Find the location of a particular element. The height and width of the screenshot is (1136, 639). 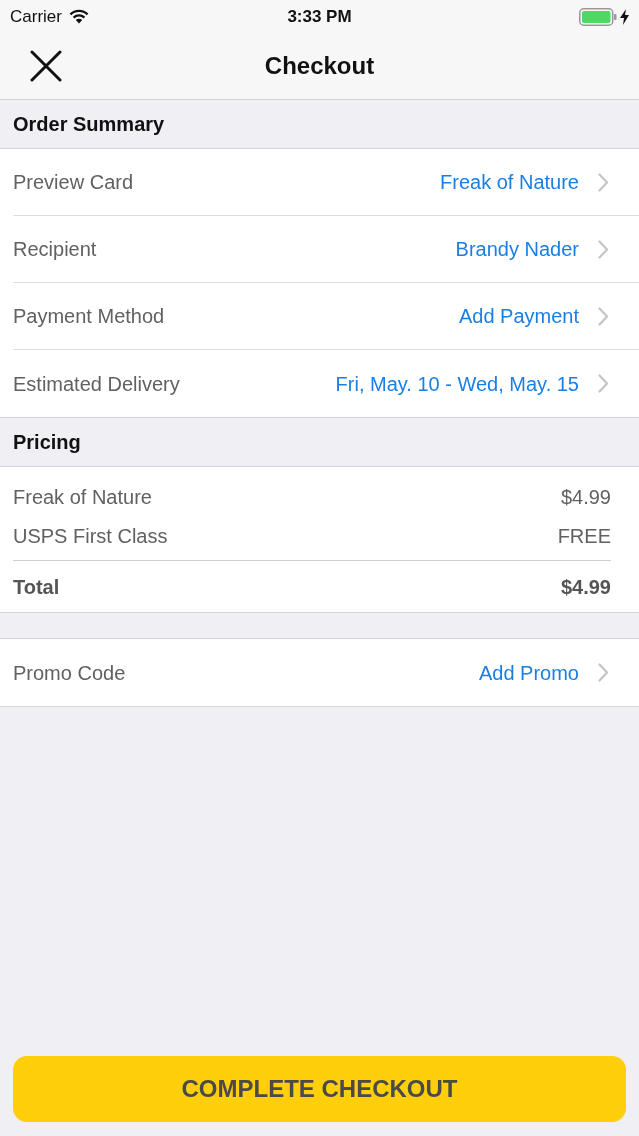

row-value-link: Freak of Nature is located at coordinates (509, 182).